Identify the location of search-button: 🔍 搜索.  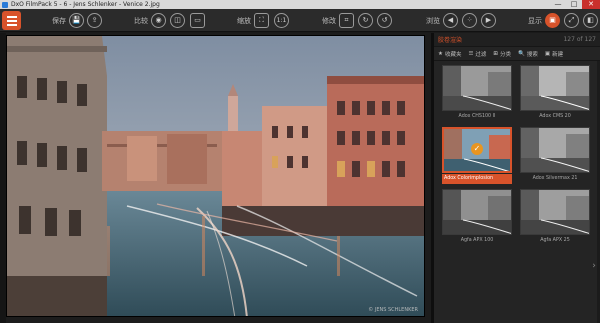
(528, 54).